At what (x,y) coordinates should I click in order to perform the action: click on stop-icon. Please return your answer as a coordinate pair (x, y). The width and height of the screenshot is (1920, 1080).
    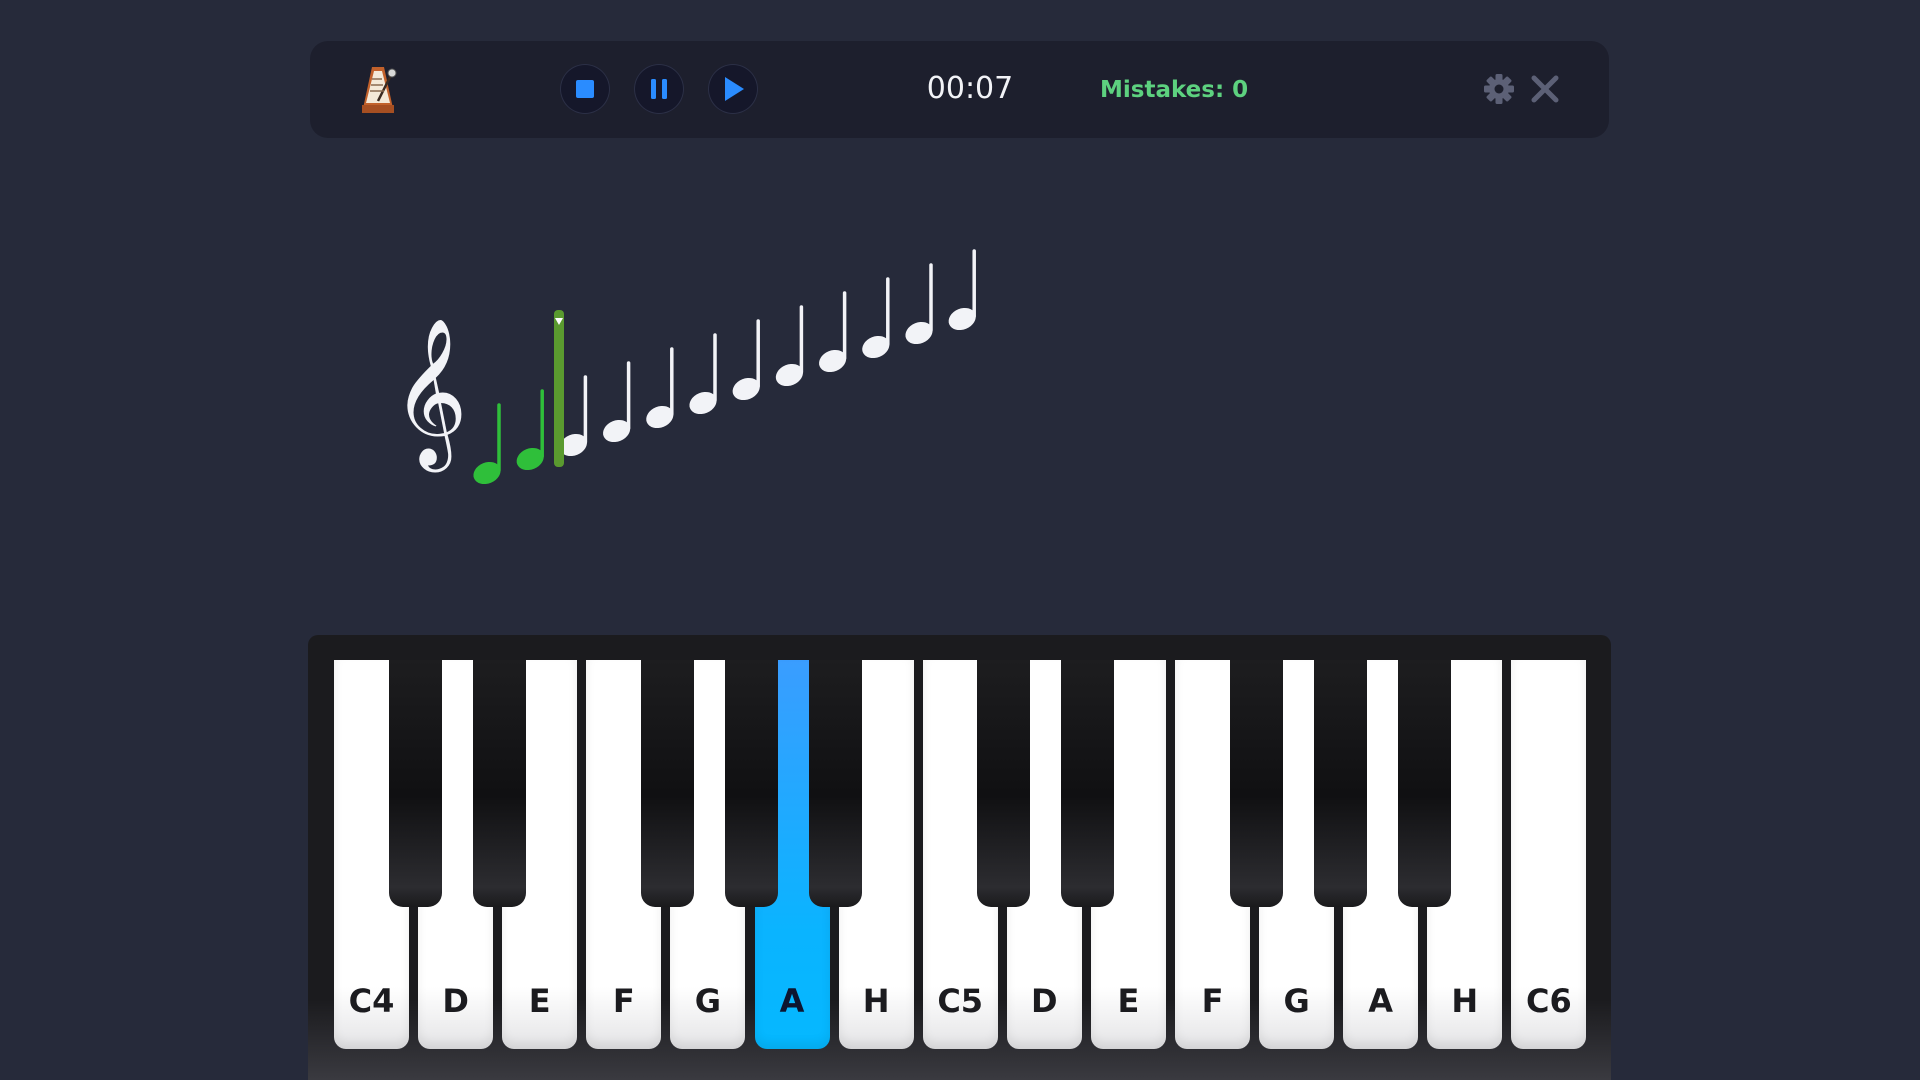
    Looking at the image, I should click on (585, 89).